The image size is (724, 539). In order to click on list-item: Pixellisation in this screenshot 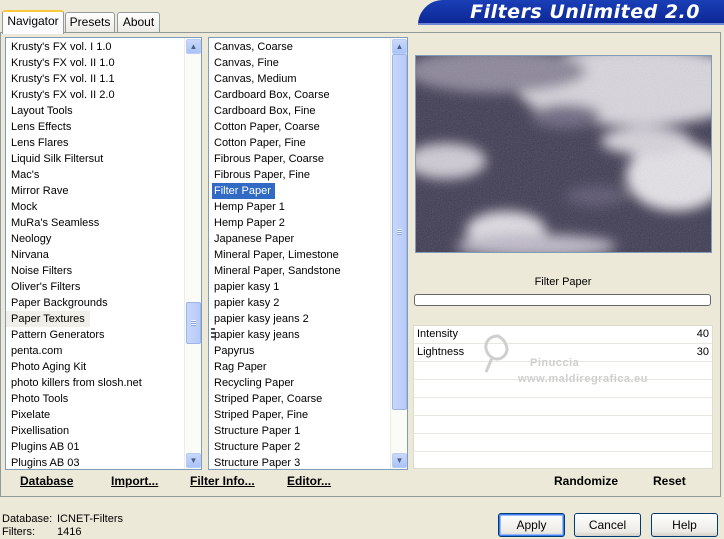, I will do `click(103, 431)`.